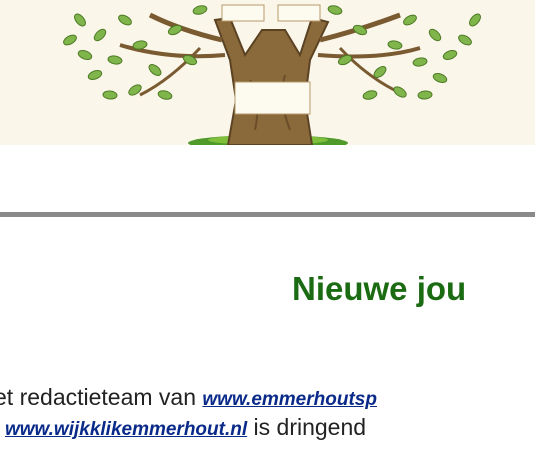 The image size is (535, 474). I want to click on paragraph-text: is dringend, so click(307, 427).